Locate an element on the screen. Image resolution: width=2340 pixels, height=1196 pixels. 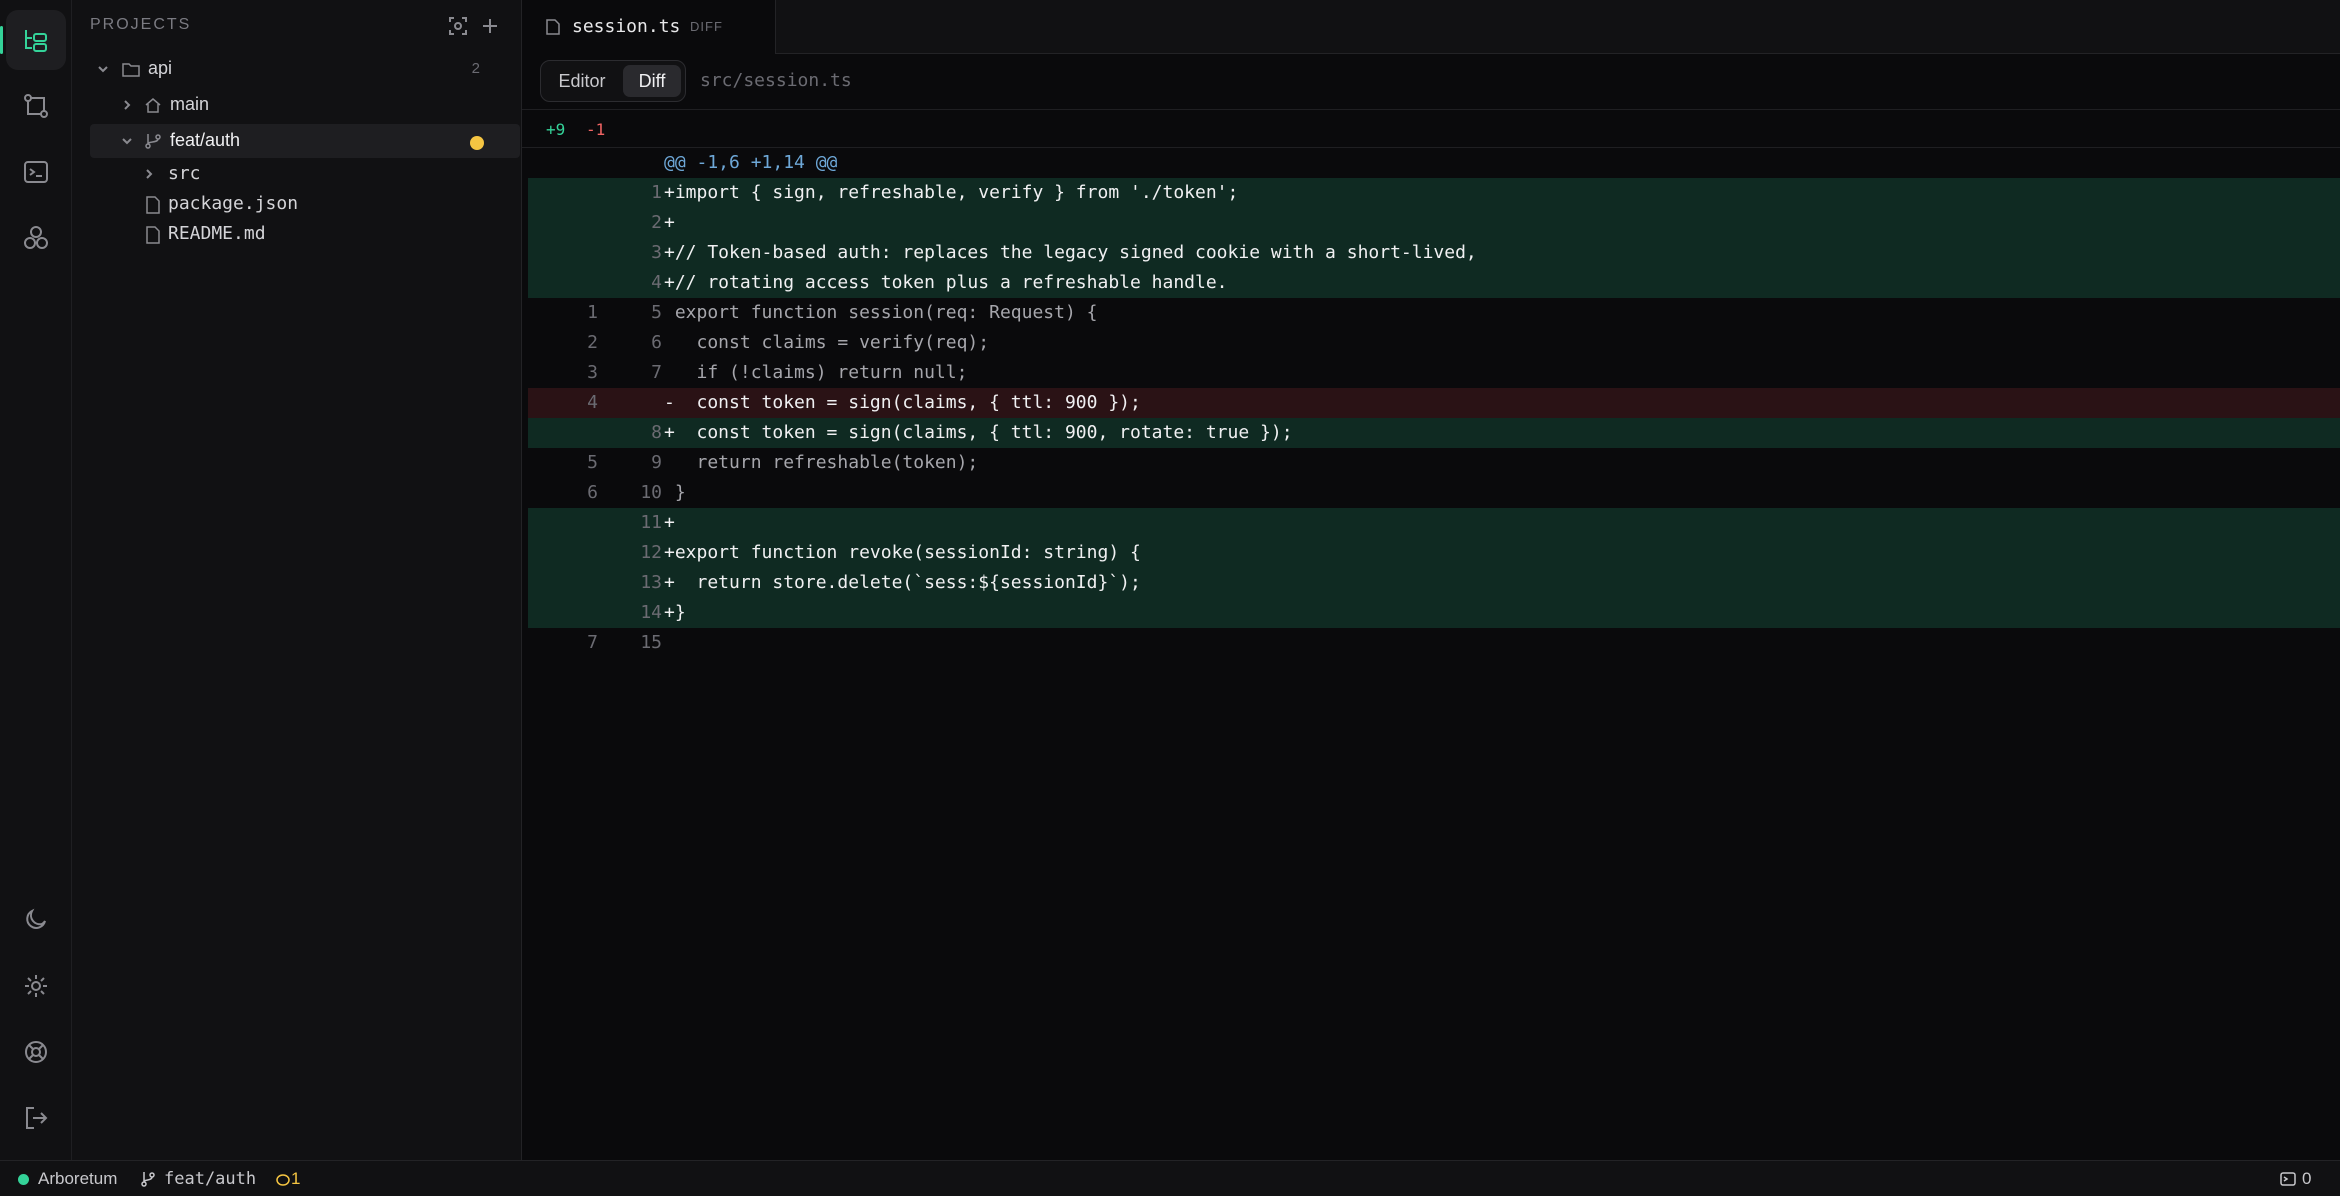
activity-projects-button is located at coordinates (33, 40).